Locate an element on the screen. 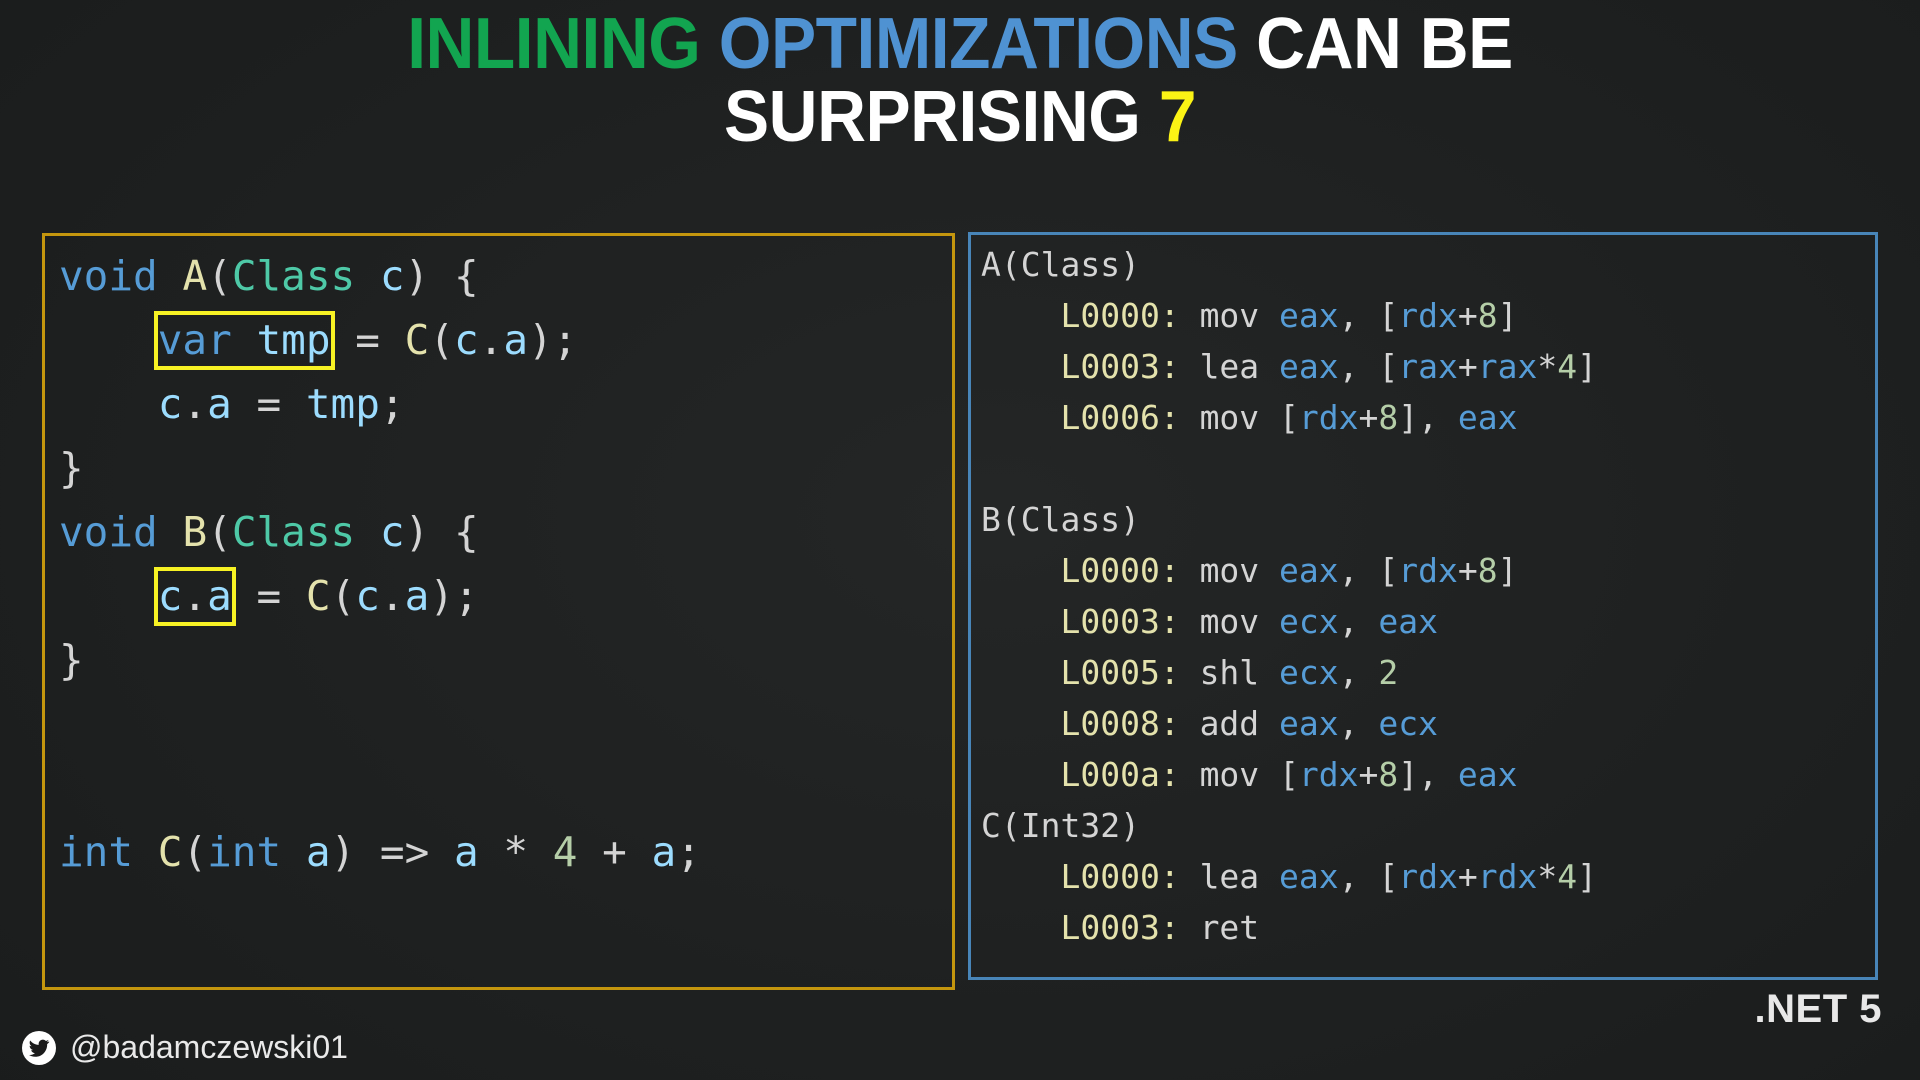 This screenshot has height=1080, width=1920. code-line: void B(Class c) { is located at coordinates (503, 532).